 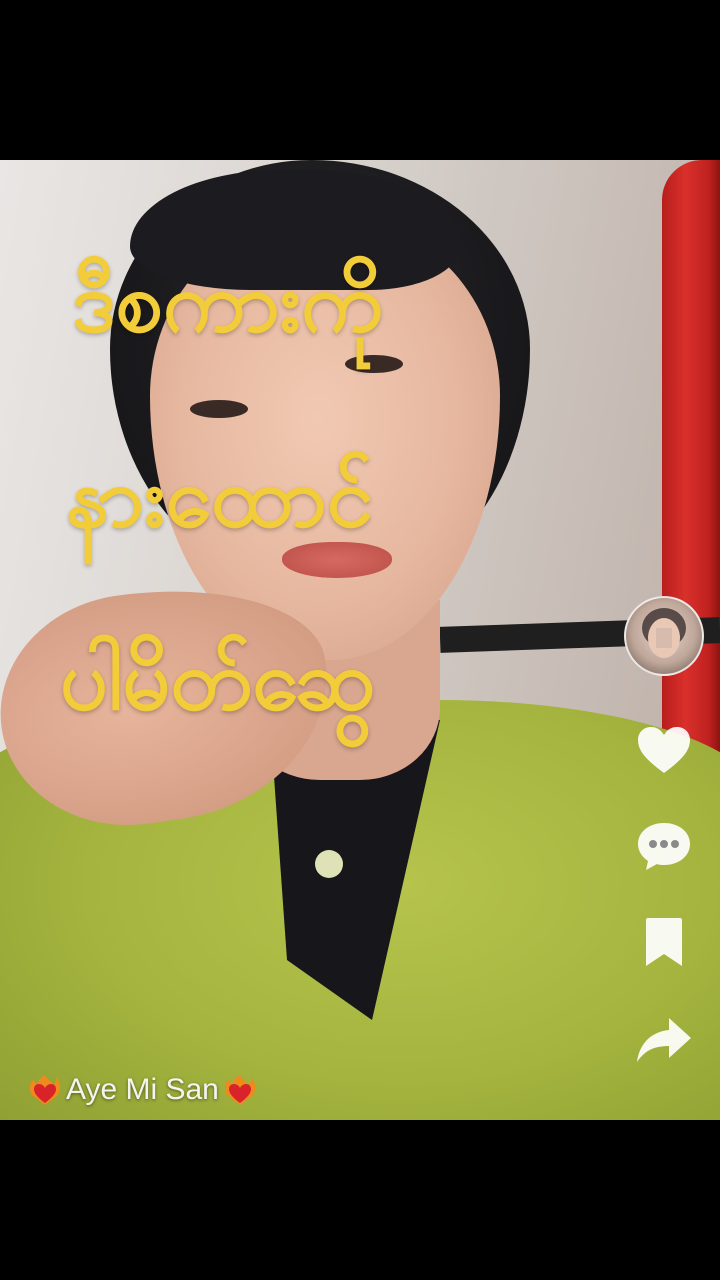 I want to click on person-lips, so click(x=337, y=560).